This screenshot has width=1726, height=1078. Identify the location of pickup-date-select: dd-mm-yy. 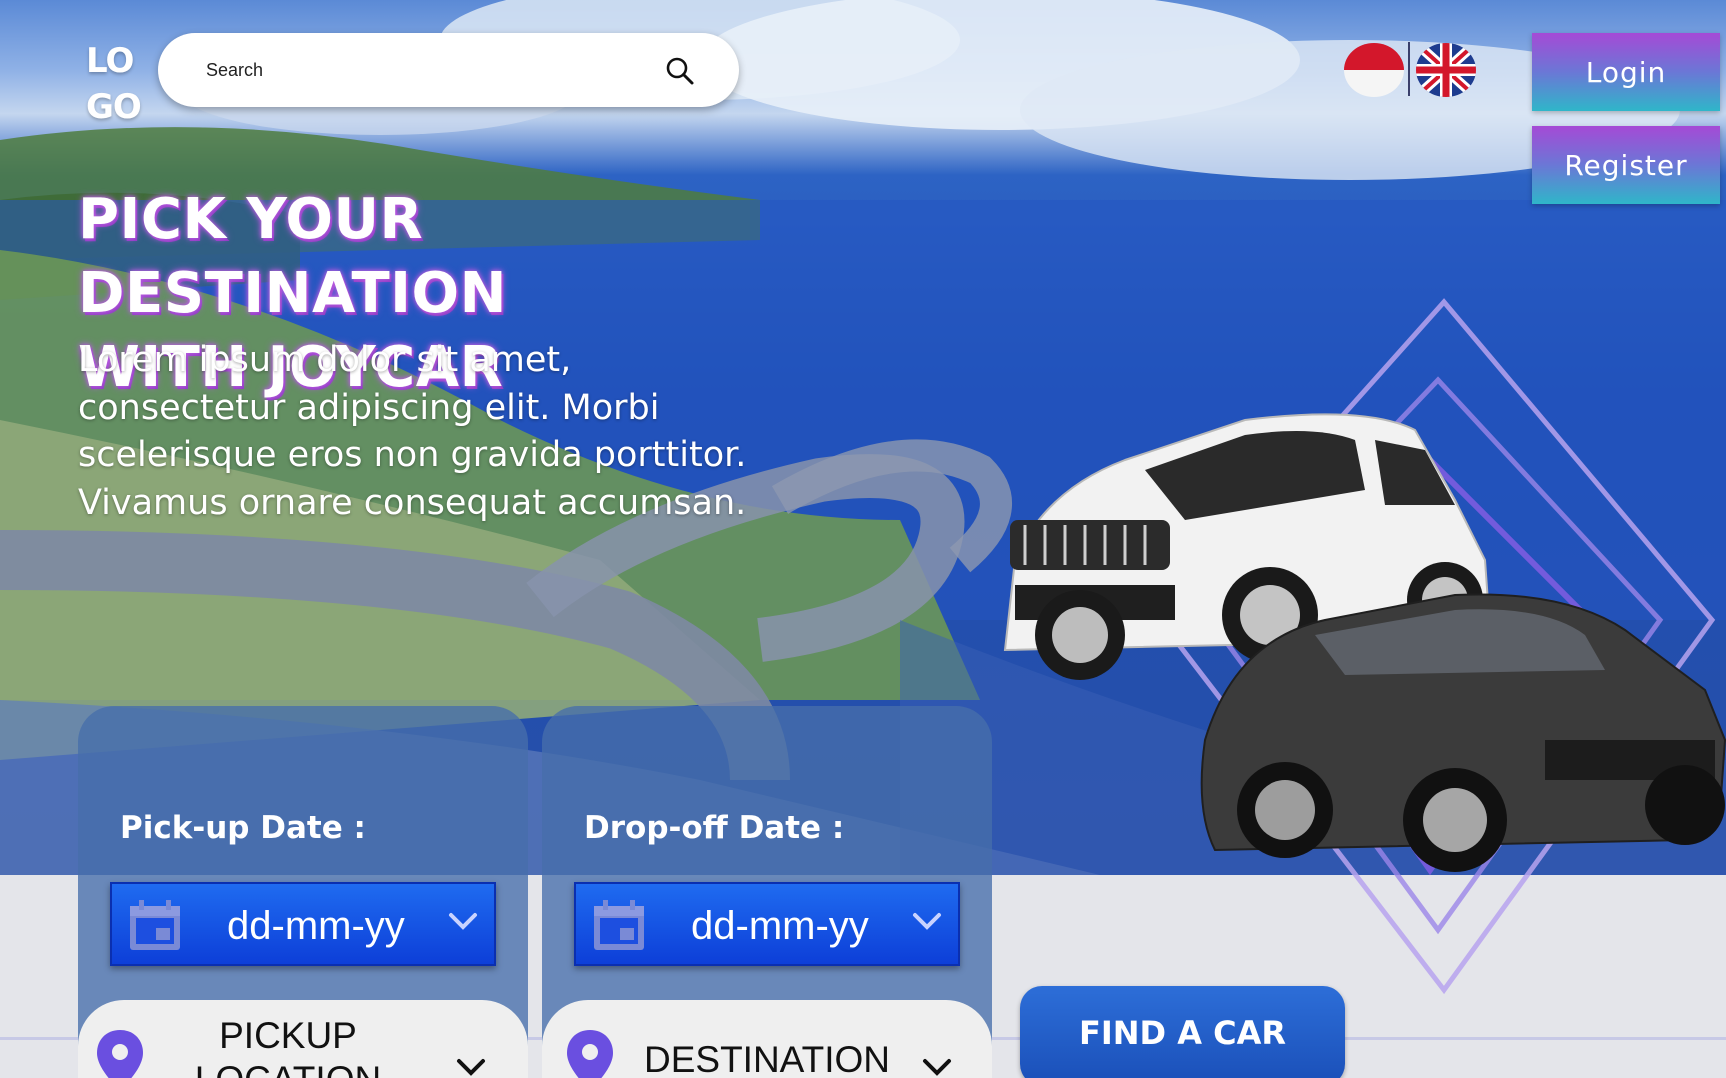
(303, 924).